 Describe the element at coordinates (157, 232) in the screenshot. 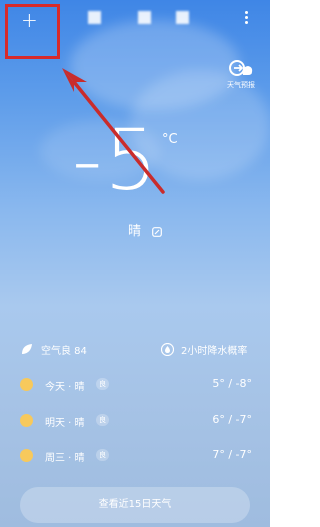

I see `edit-icon` at that location.